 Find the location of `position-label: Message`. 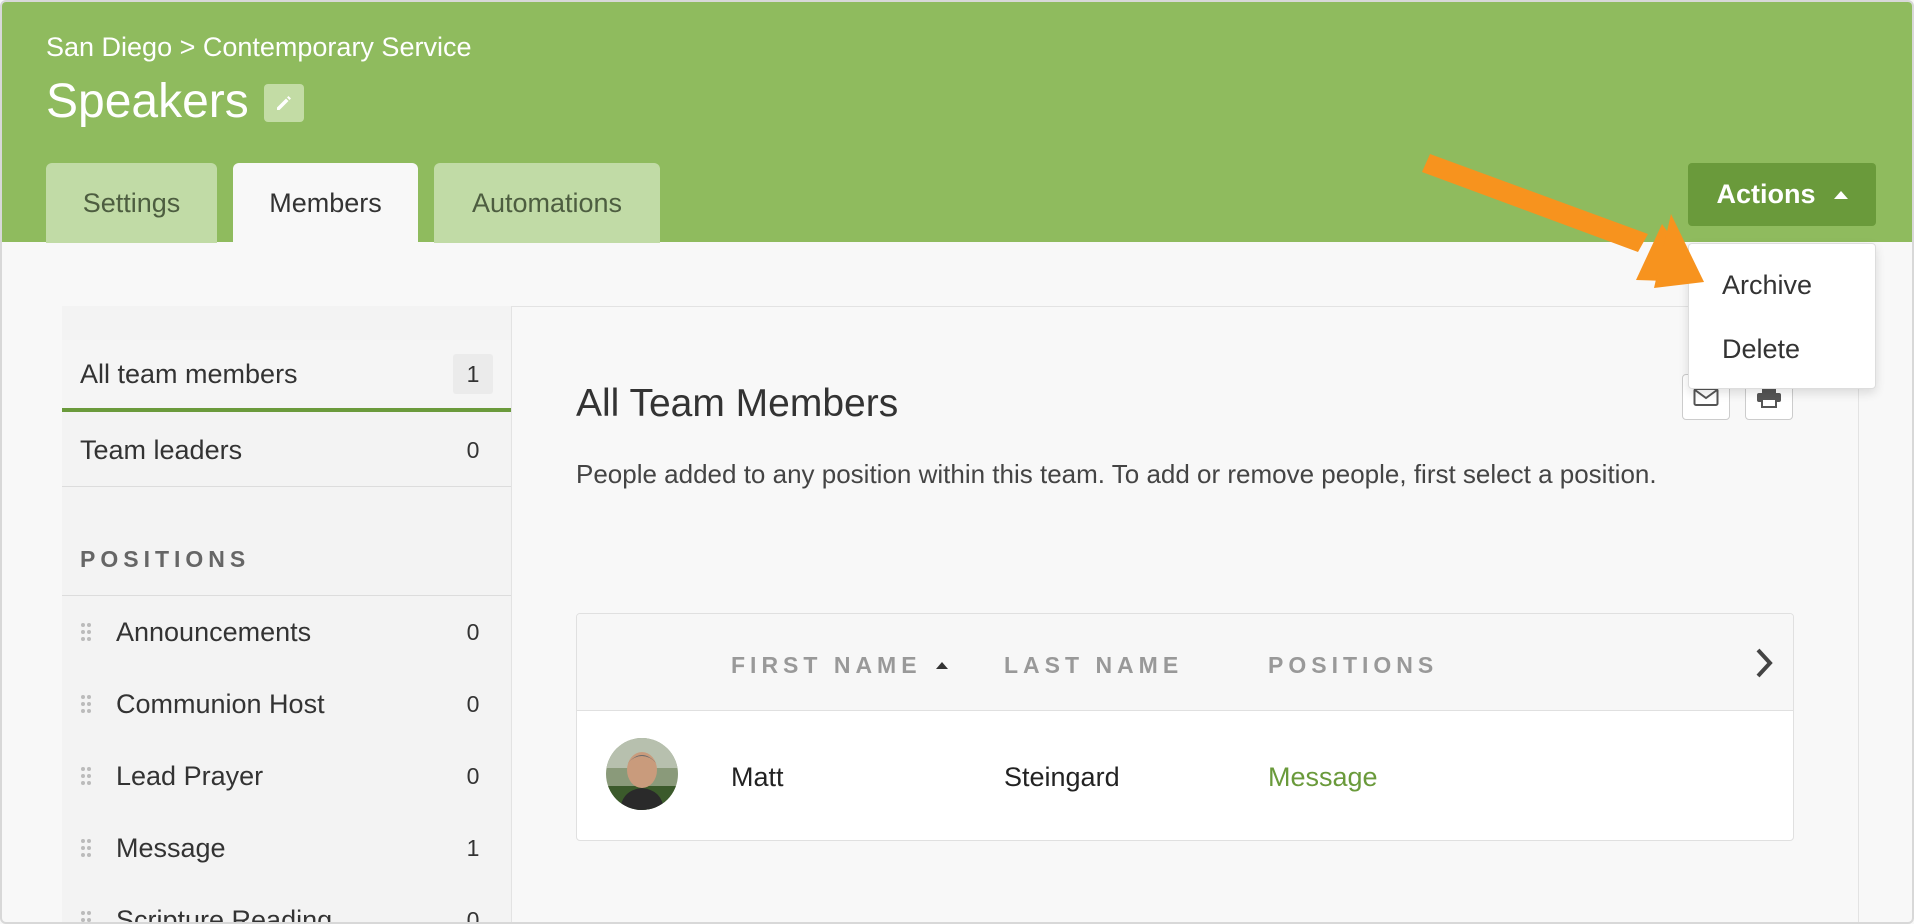

position-label: Message is located at coordinates (171, 847).